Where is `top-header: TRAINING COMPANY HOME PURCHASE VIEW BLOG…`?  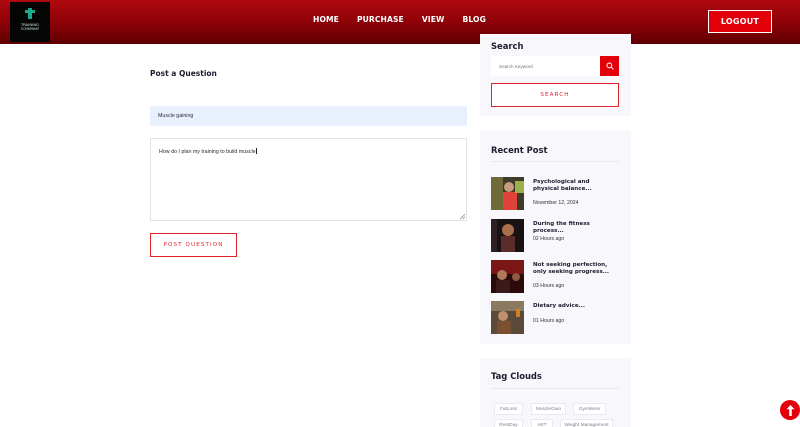 top-header: TRAINING COMPANY HOME PURCHASE VIEW BLOG… is located at coordinates (400, 22).